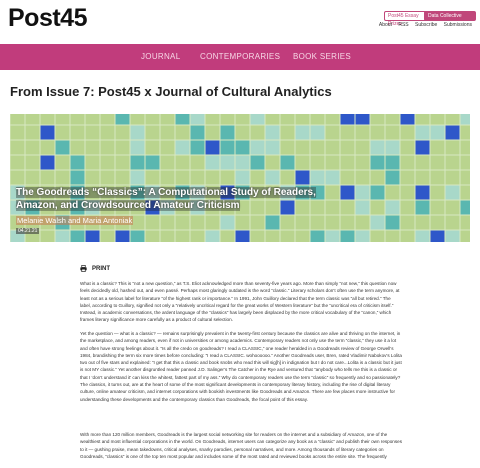  I want to click on data-collective-select: Data Collective, so click(450, 16).